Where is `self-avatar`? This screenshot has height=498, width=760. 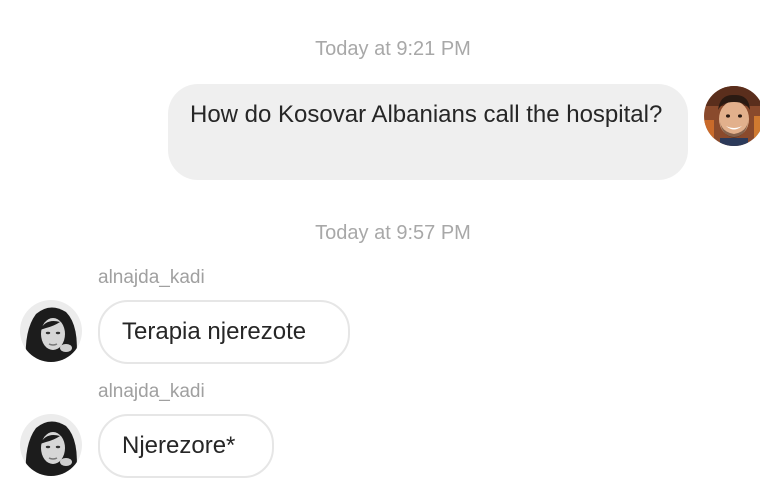
self-avatar is located at coordinates (732, 116).